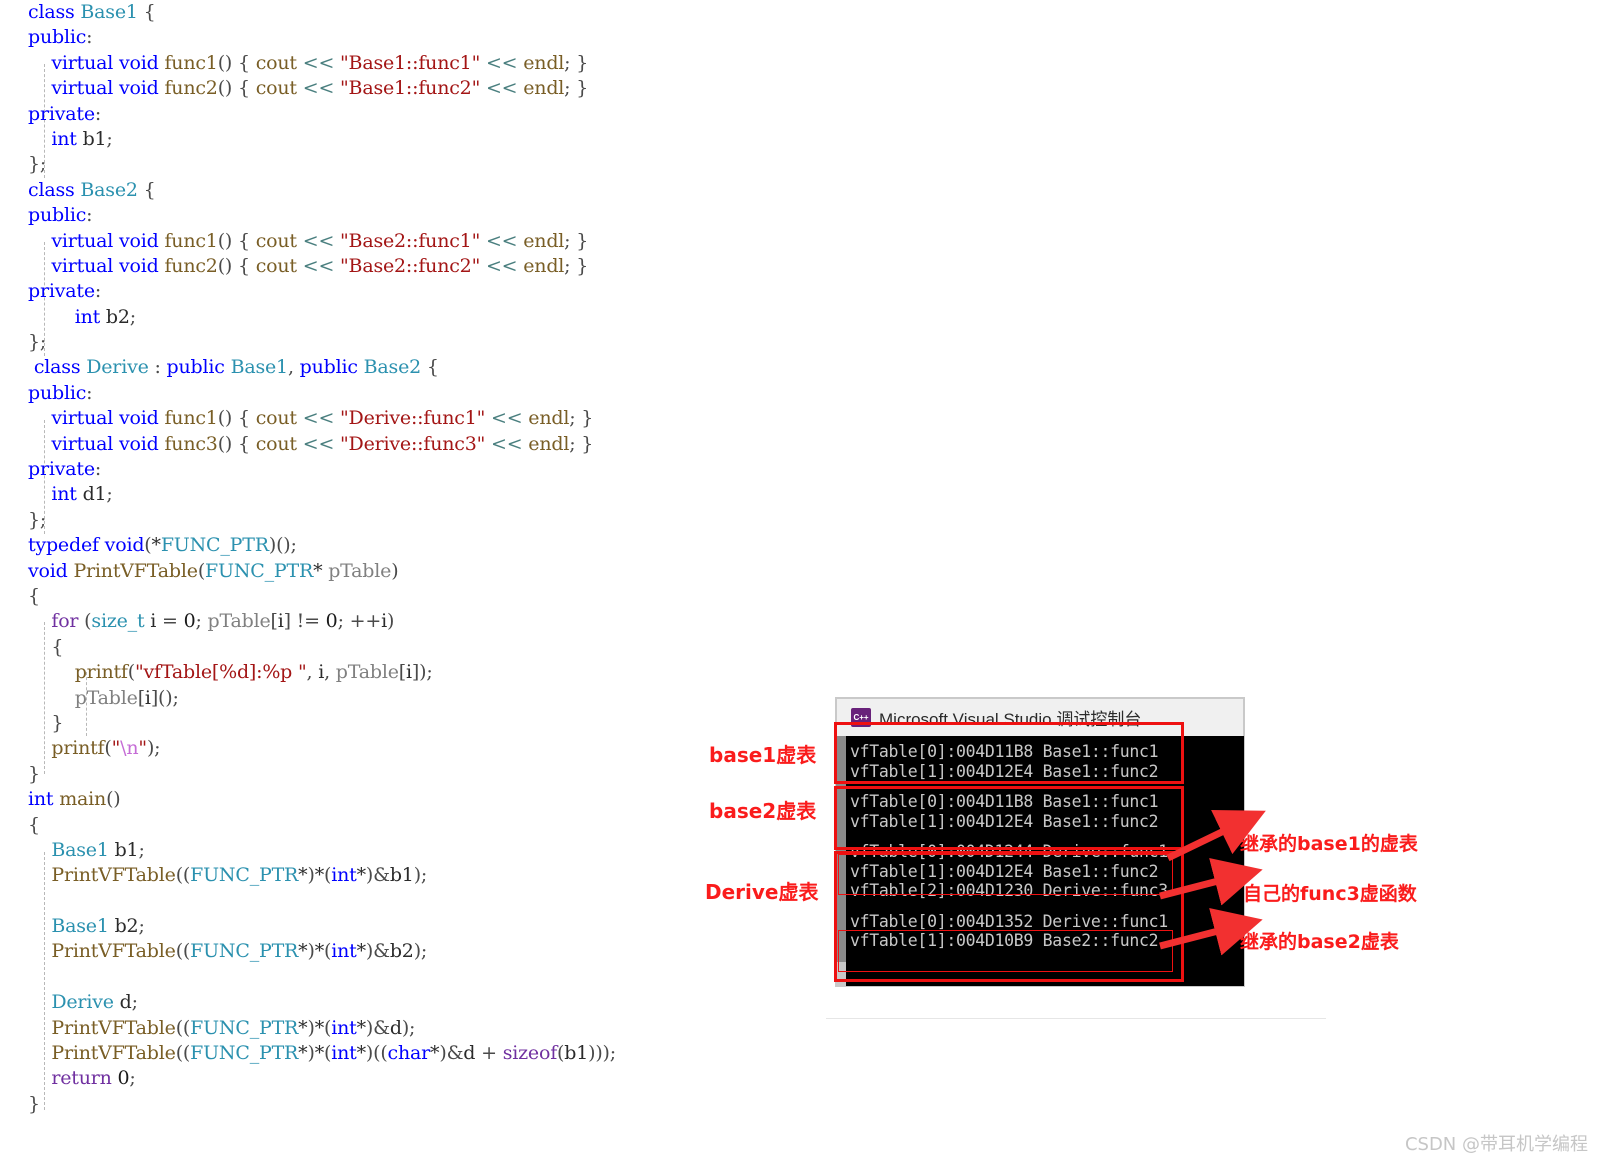 The image size is (1602, 1168). What do you see at coordinates (94, 1002) in the screenshot?
I see `code-line: Derive d;` at bounding box center [94, 1002].